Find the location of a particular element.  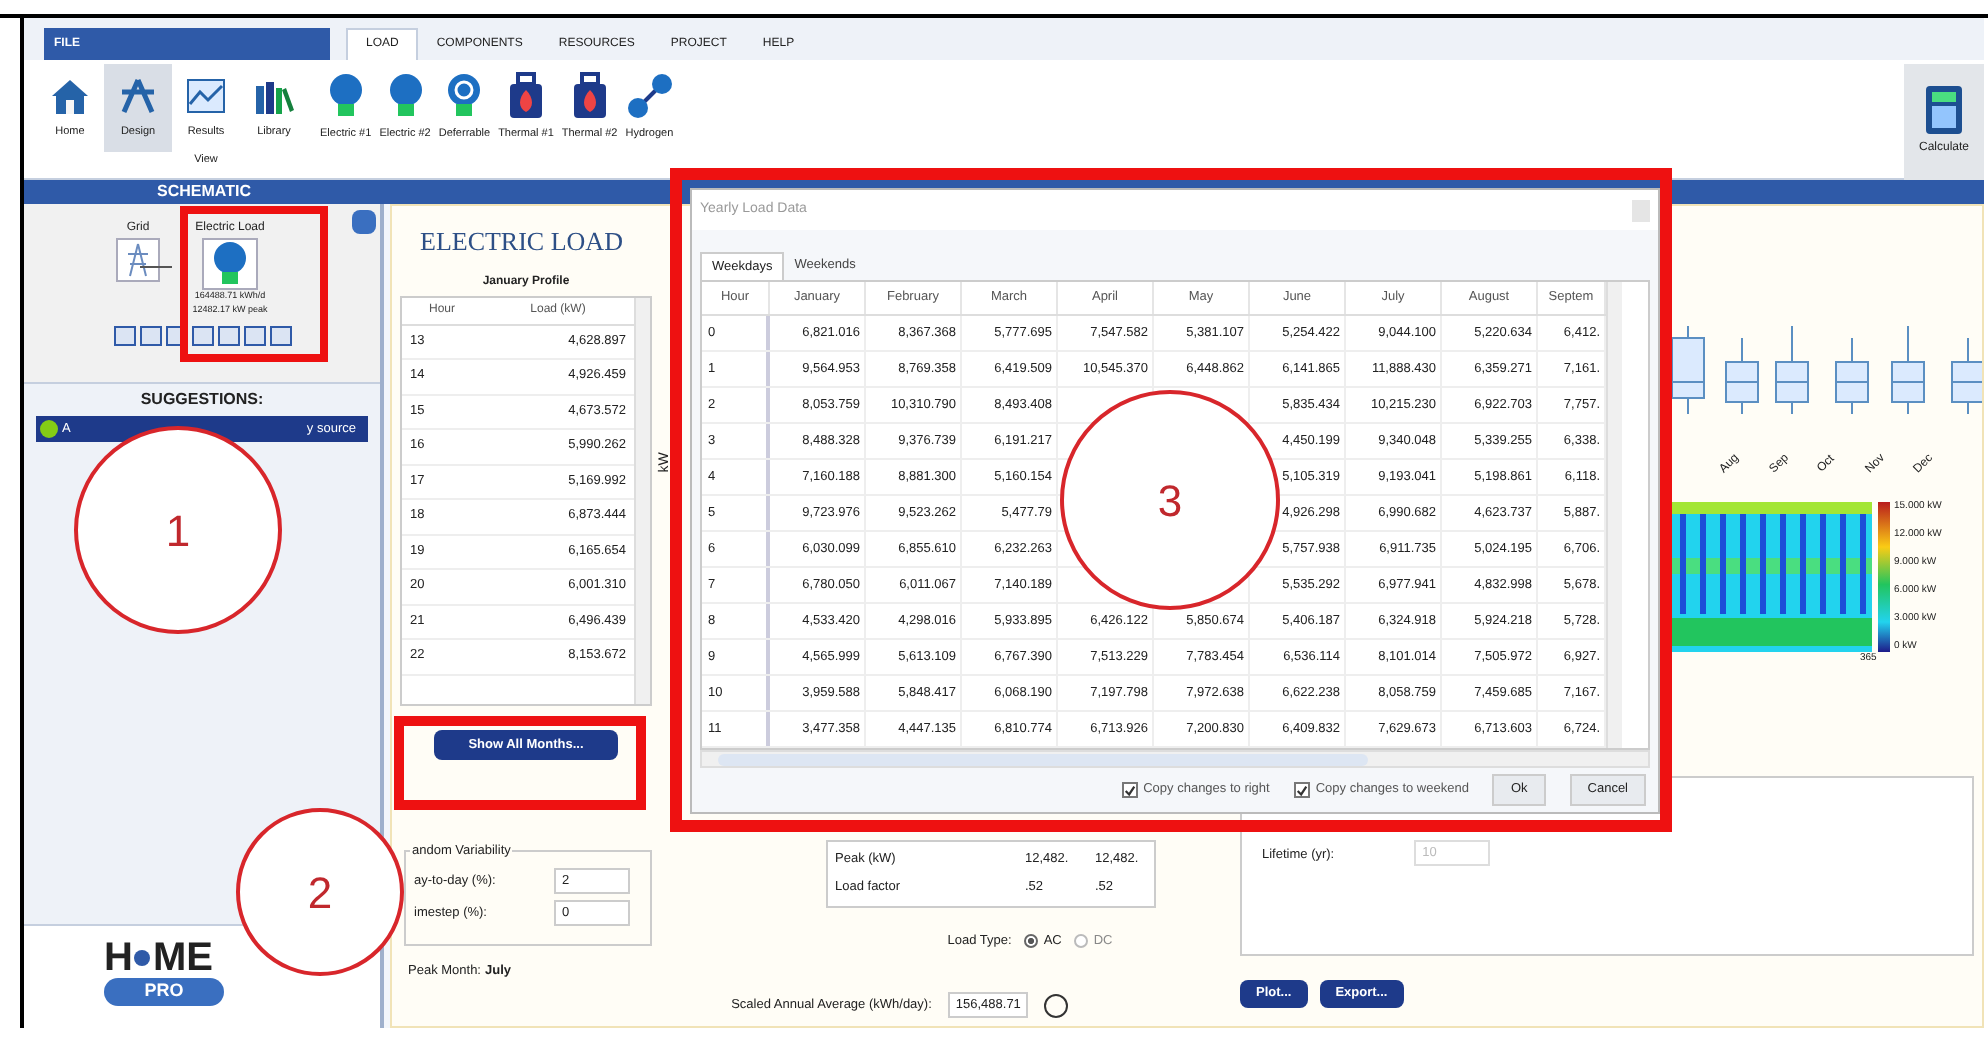

chart-icon is located at coordinates (206, 96).